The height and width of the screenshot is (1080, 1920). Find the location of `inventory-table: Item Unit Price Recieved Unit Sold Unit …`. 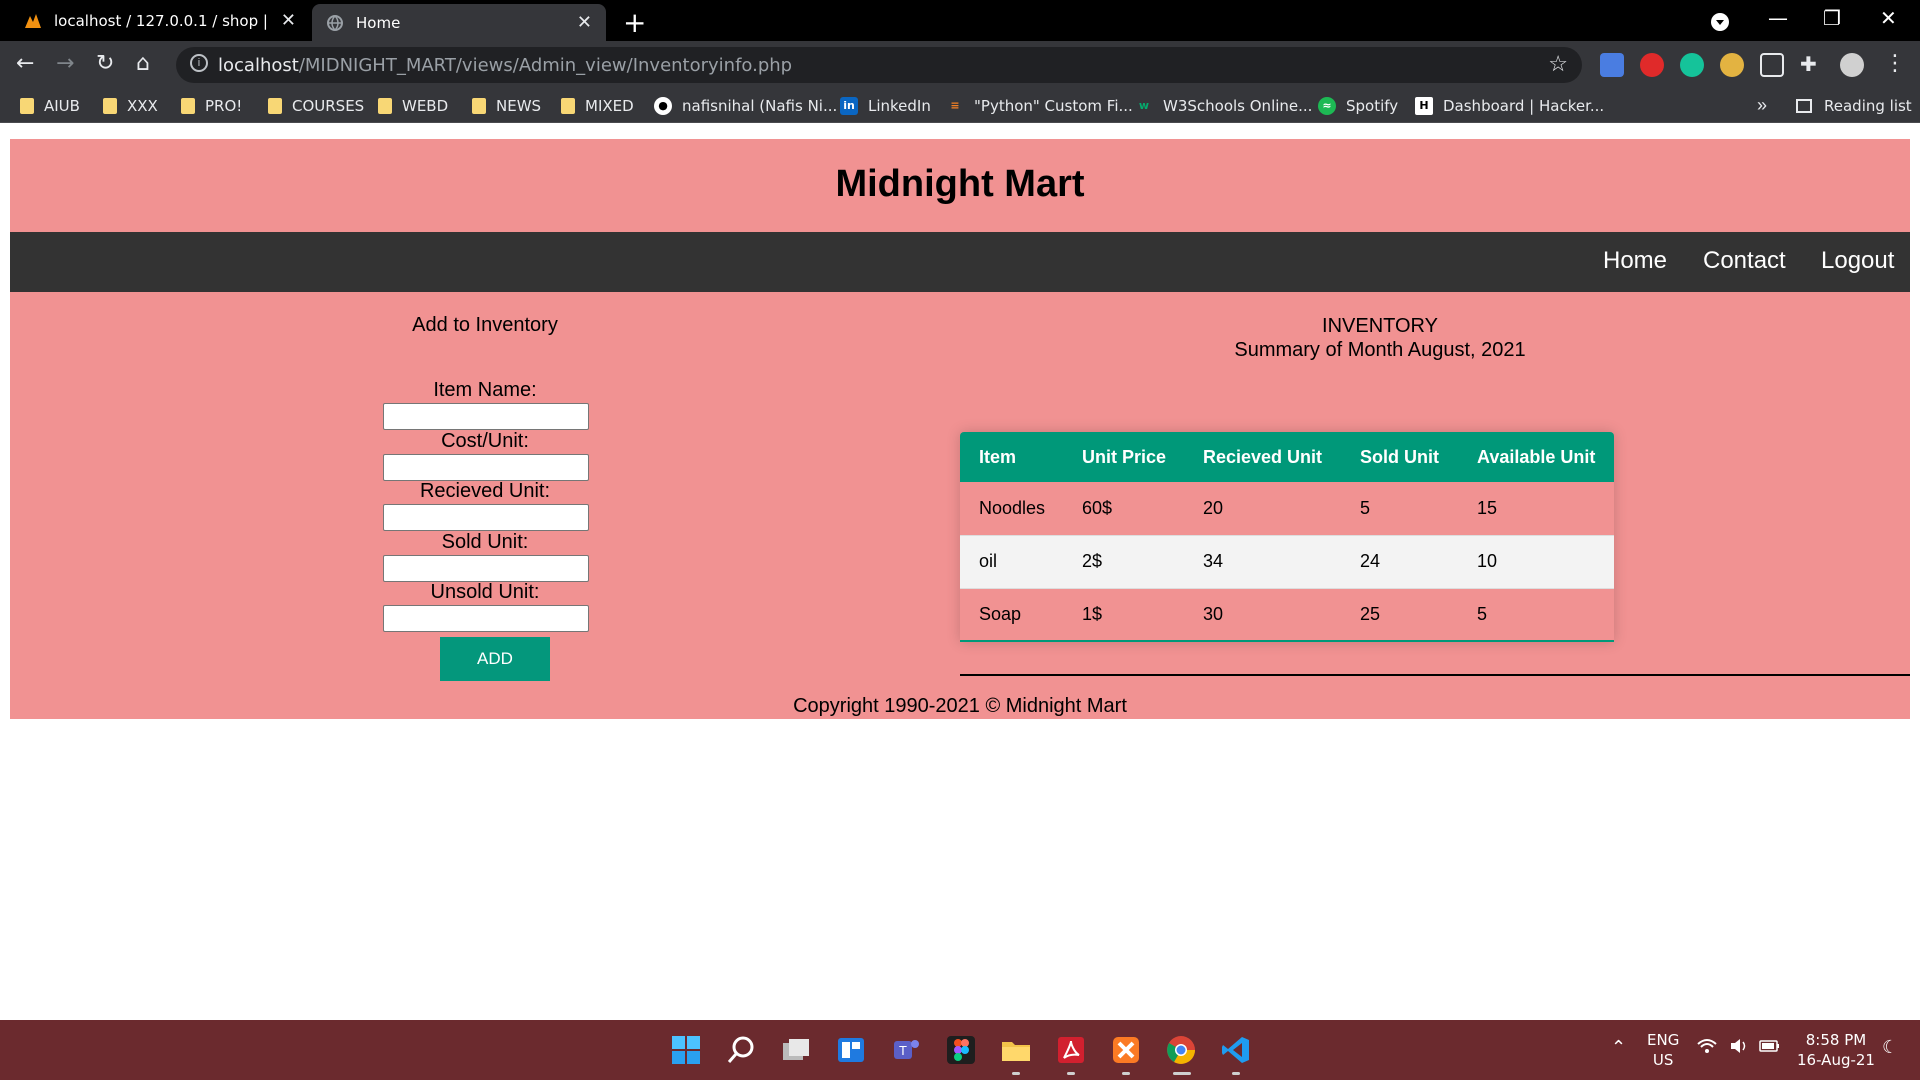

inventory-table: Item Unit Price Recieved Unit Sold Unit … is located at coordinates (1287, 537).